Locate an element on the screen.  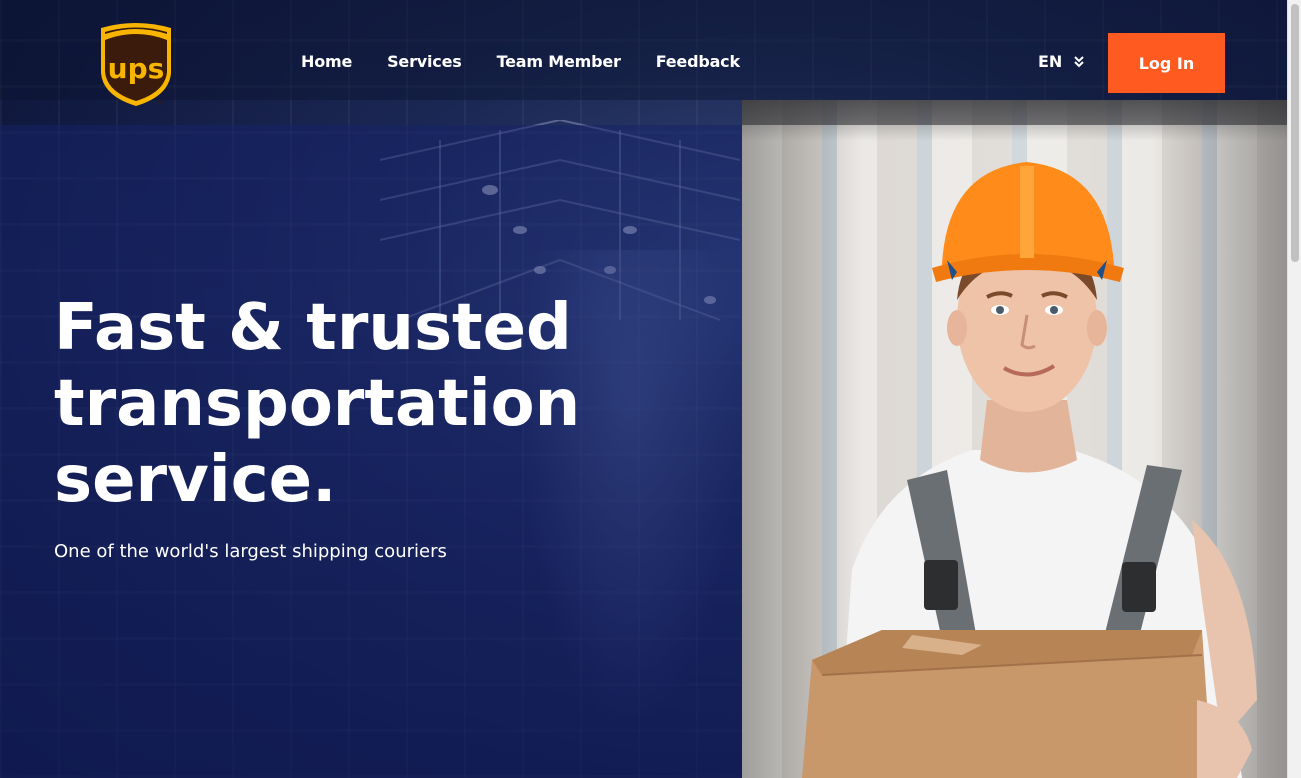
nav-feedback-link: Feedback is located at coordinates (698, 61).